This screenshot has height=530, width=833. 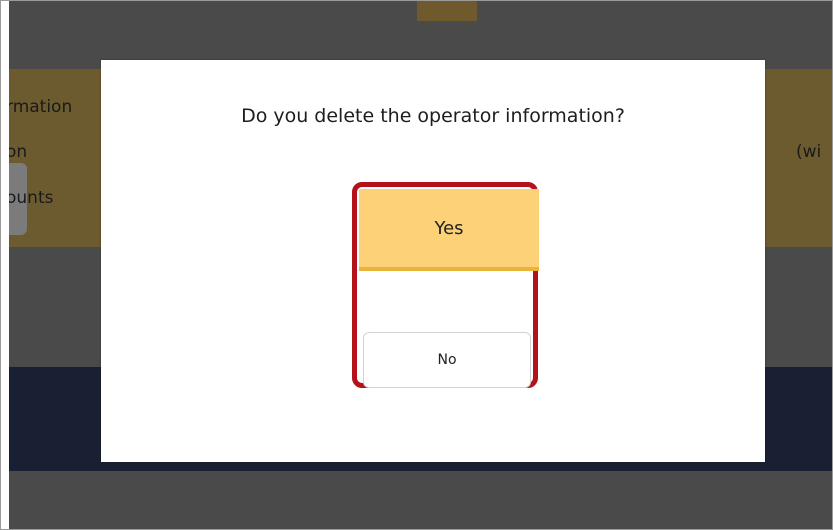 What do you see at coordinates (447, 11) in the screenshot?
I see `background-top-tab` at bounding box center [447, 11].